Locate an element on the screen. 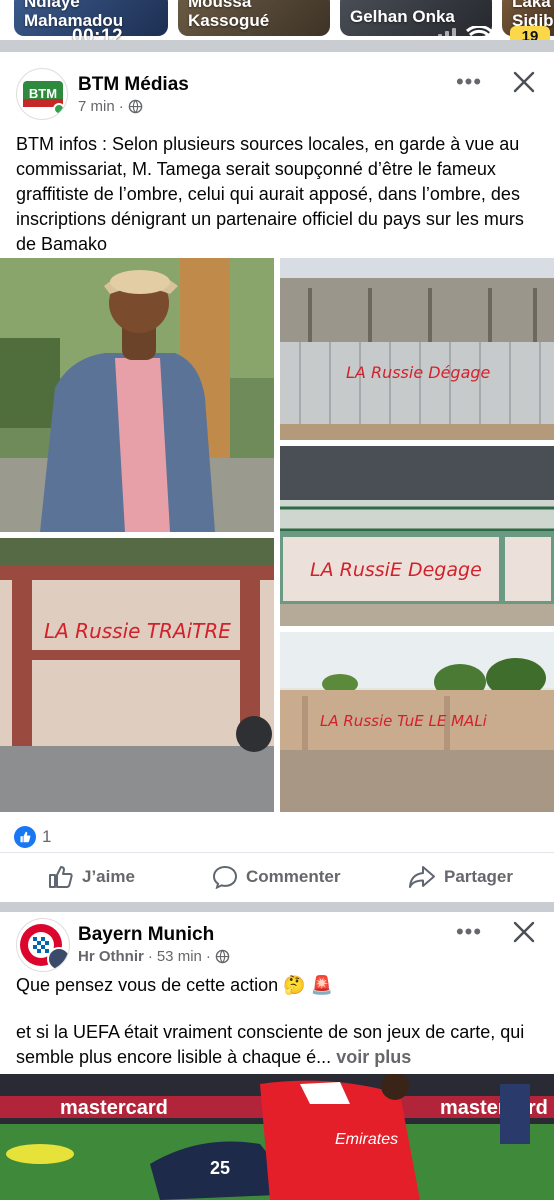 This screenshot has width=554, height=1200. post-time: 53 min is located at coordinates (179, 956).